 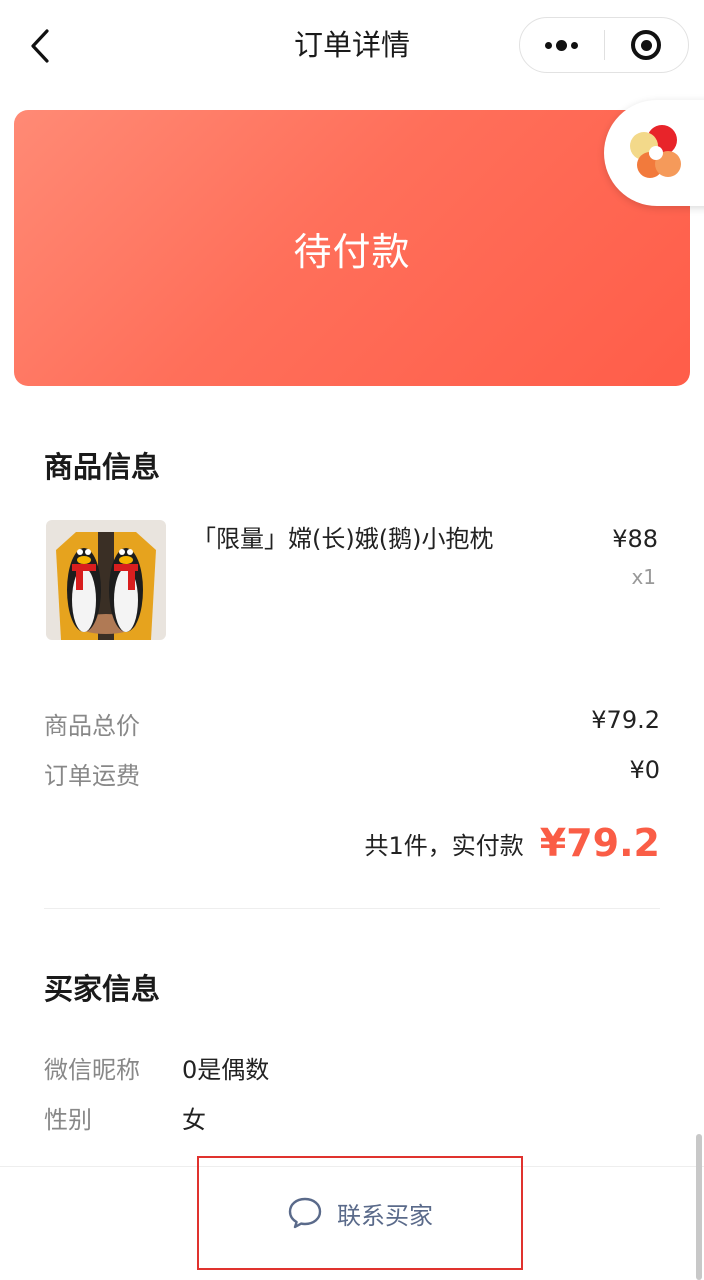 What do you see at coordinates (599, 843) in the screenshot?
I see `total-amount: ¥79.2` at bounding box center [599, 843].